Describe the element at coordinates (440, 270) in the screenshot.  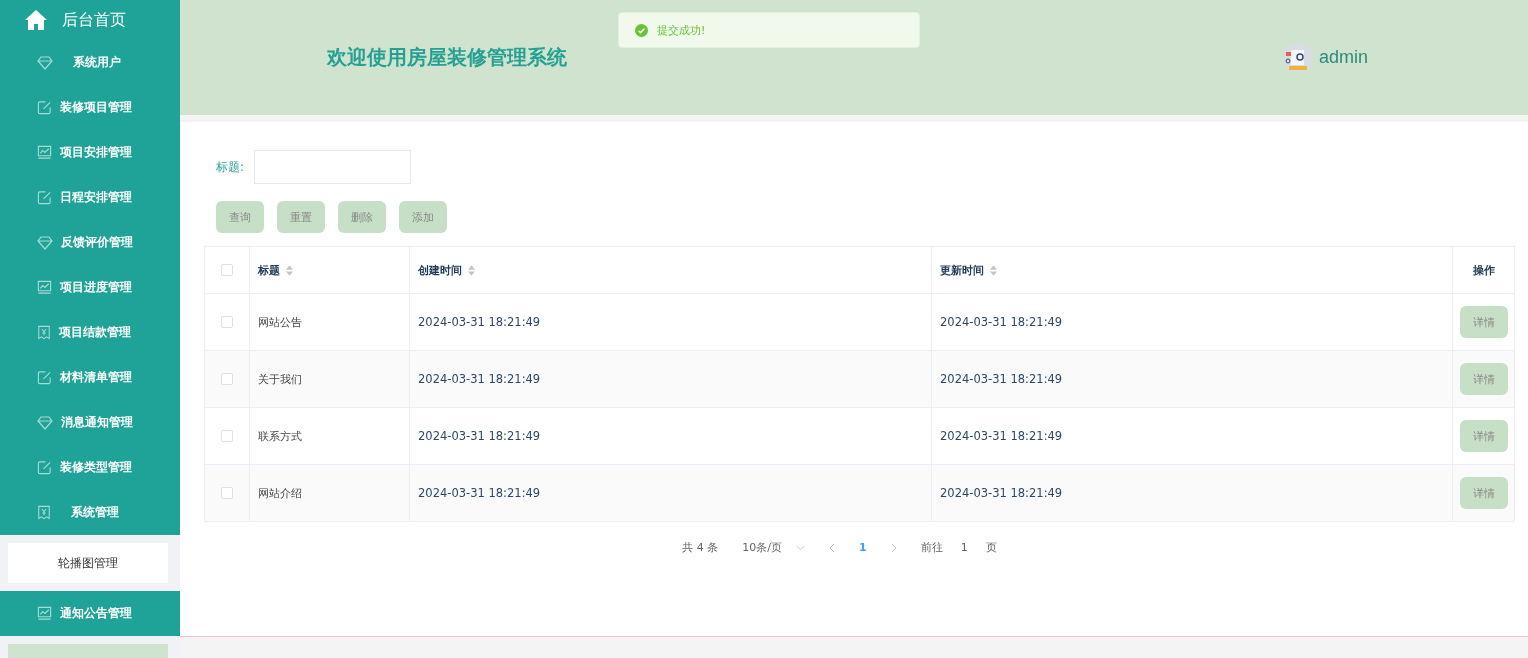
I see `column-header: 创建时间` at that location.